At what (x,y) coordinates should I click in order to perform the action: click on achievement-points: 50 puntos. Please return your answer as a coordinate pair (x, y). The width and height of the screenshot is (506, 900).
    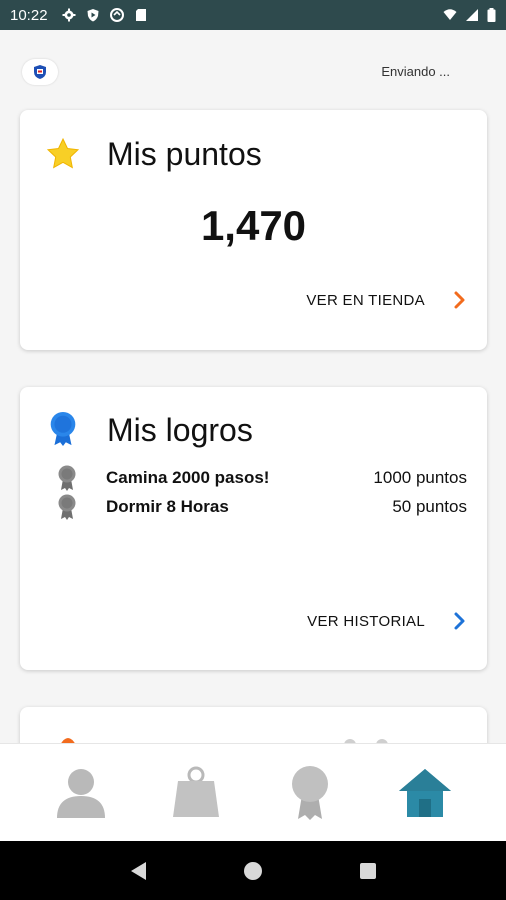
    Looking at the image, I should click on (429, 506).